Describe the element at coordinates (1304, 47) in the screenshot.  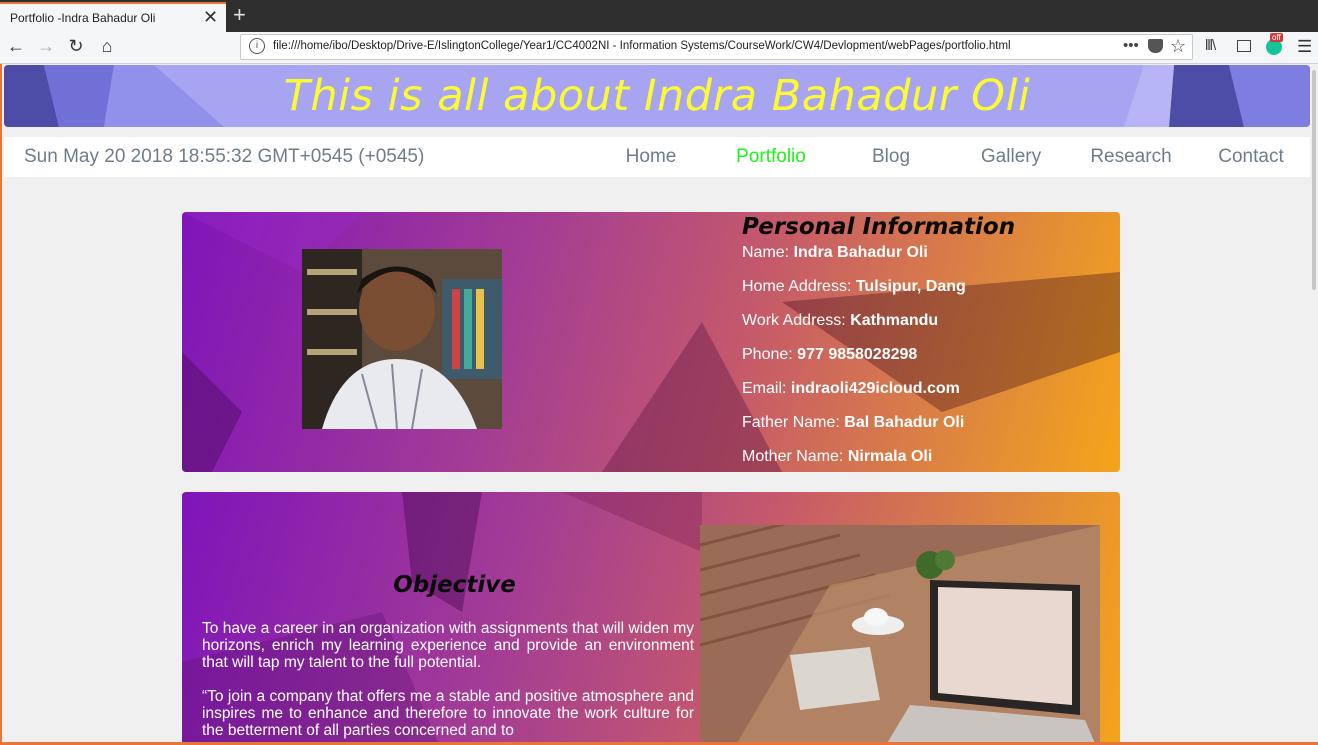
I see `menu-icon: ☰` at that location.